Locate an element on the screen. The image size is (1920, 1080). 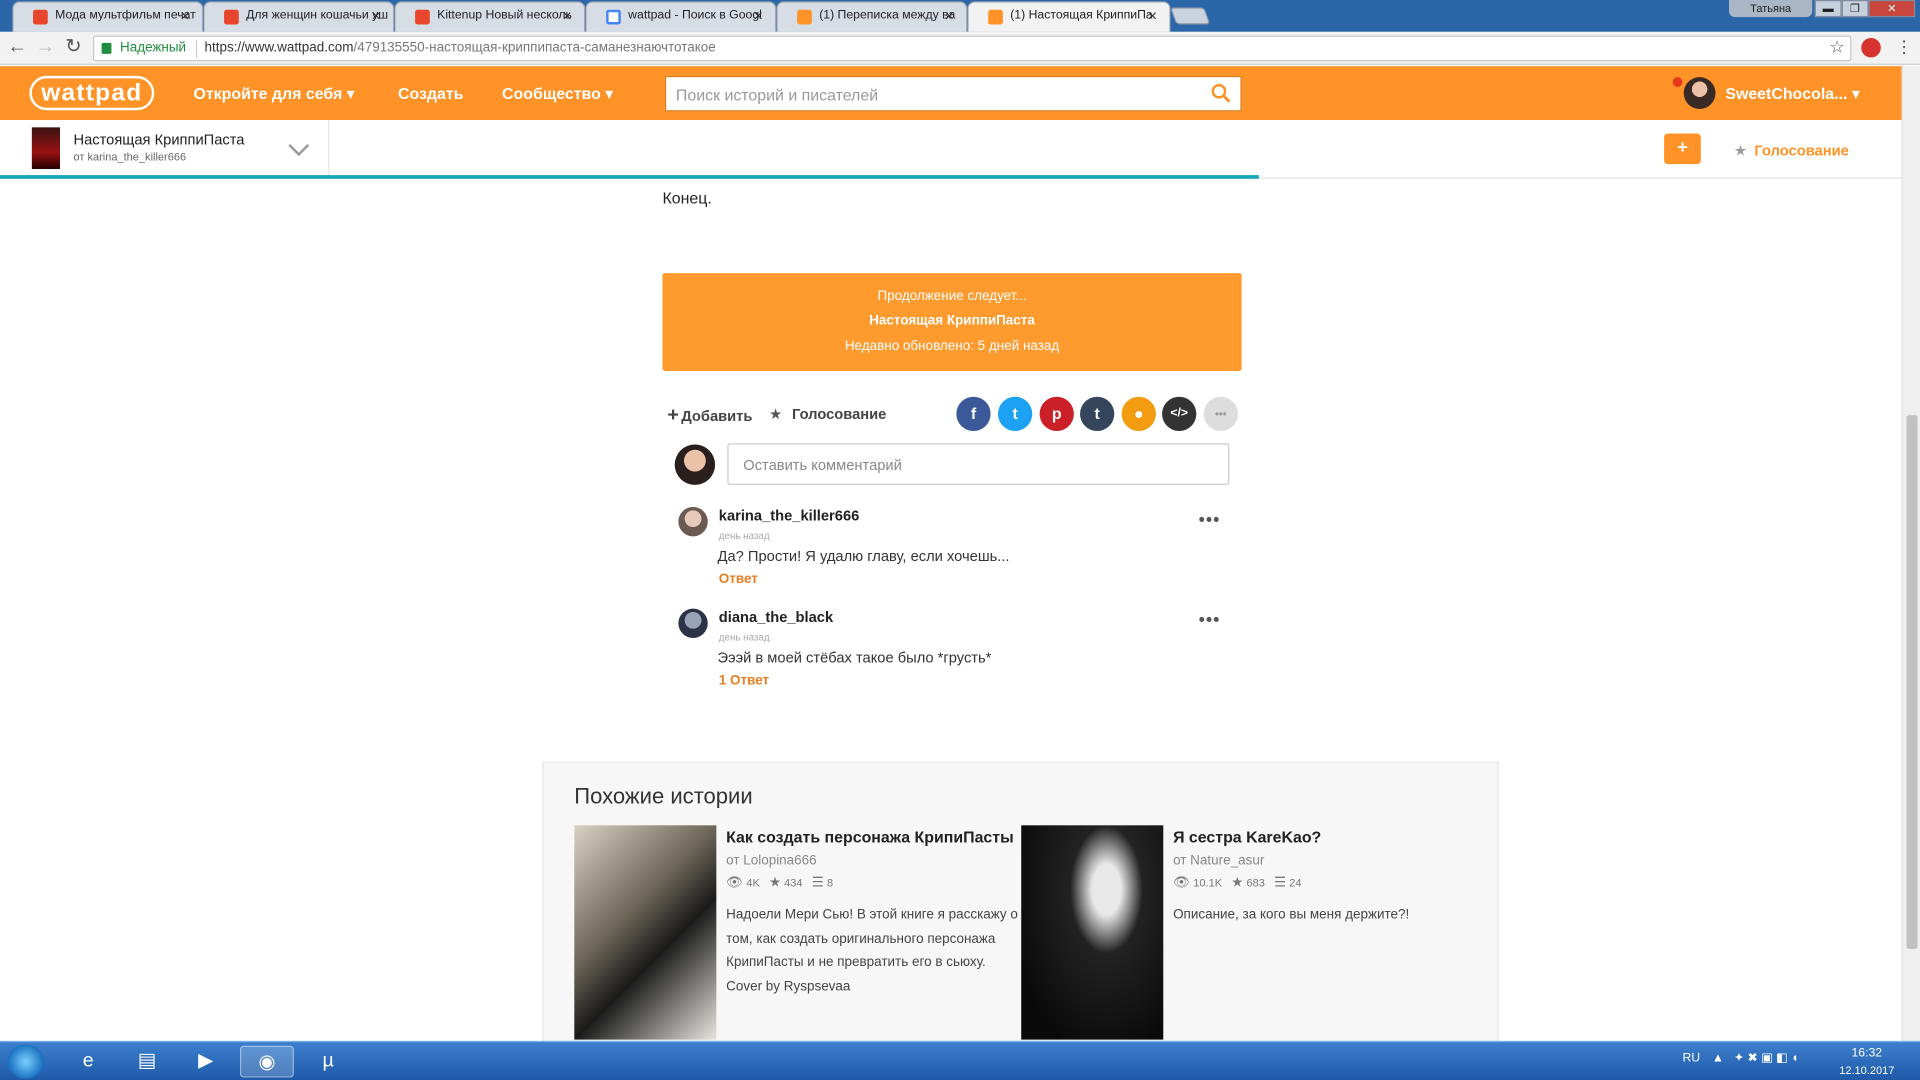
tray-apps-icon: ✦ ✖ ▣ ◧ ◖ is located at coordinates (1766, 1058).